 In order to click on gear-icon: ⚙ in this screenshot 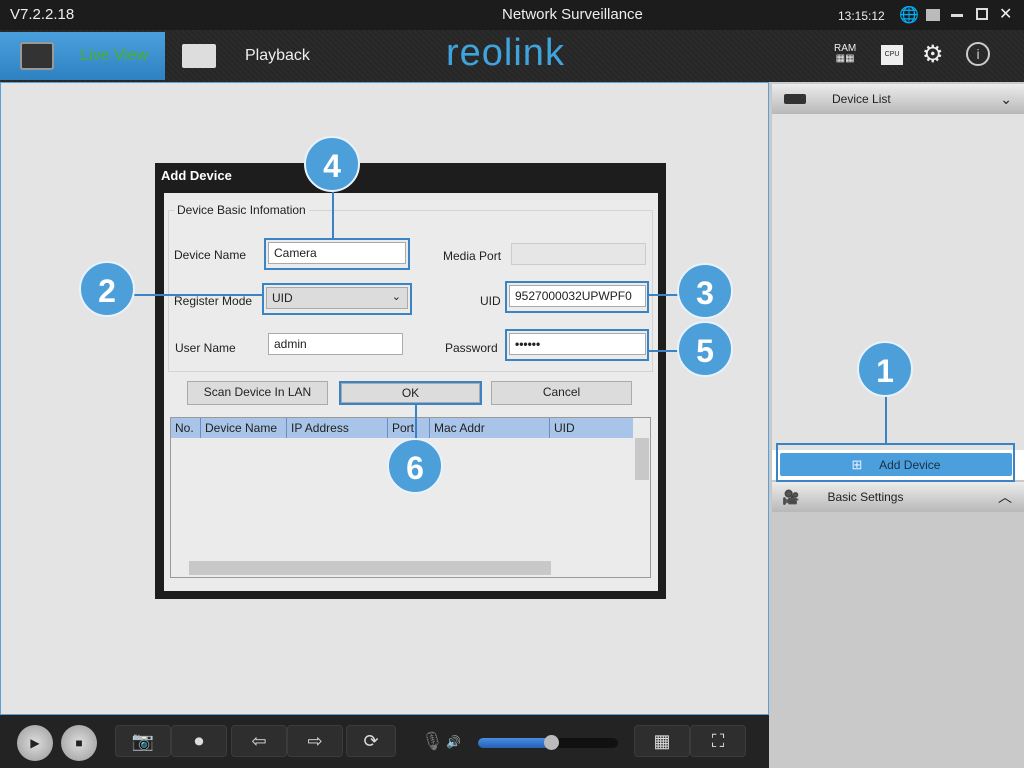, I will do `click(933, 54)`.